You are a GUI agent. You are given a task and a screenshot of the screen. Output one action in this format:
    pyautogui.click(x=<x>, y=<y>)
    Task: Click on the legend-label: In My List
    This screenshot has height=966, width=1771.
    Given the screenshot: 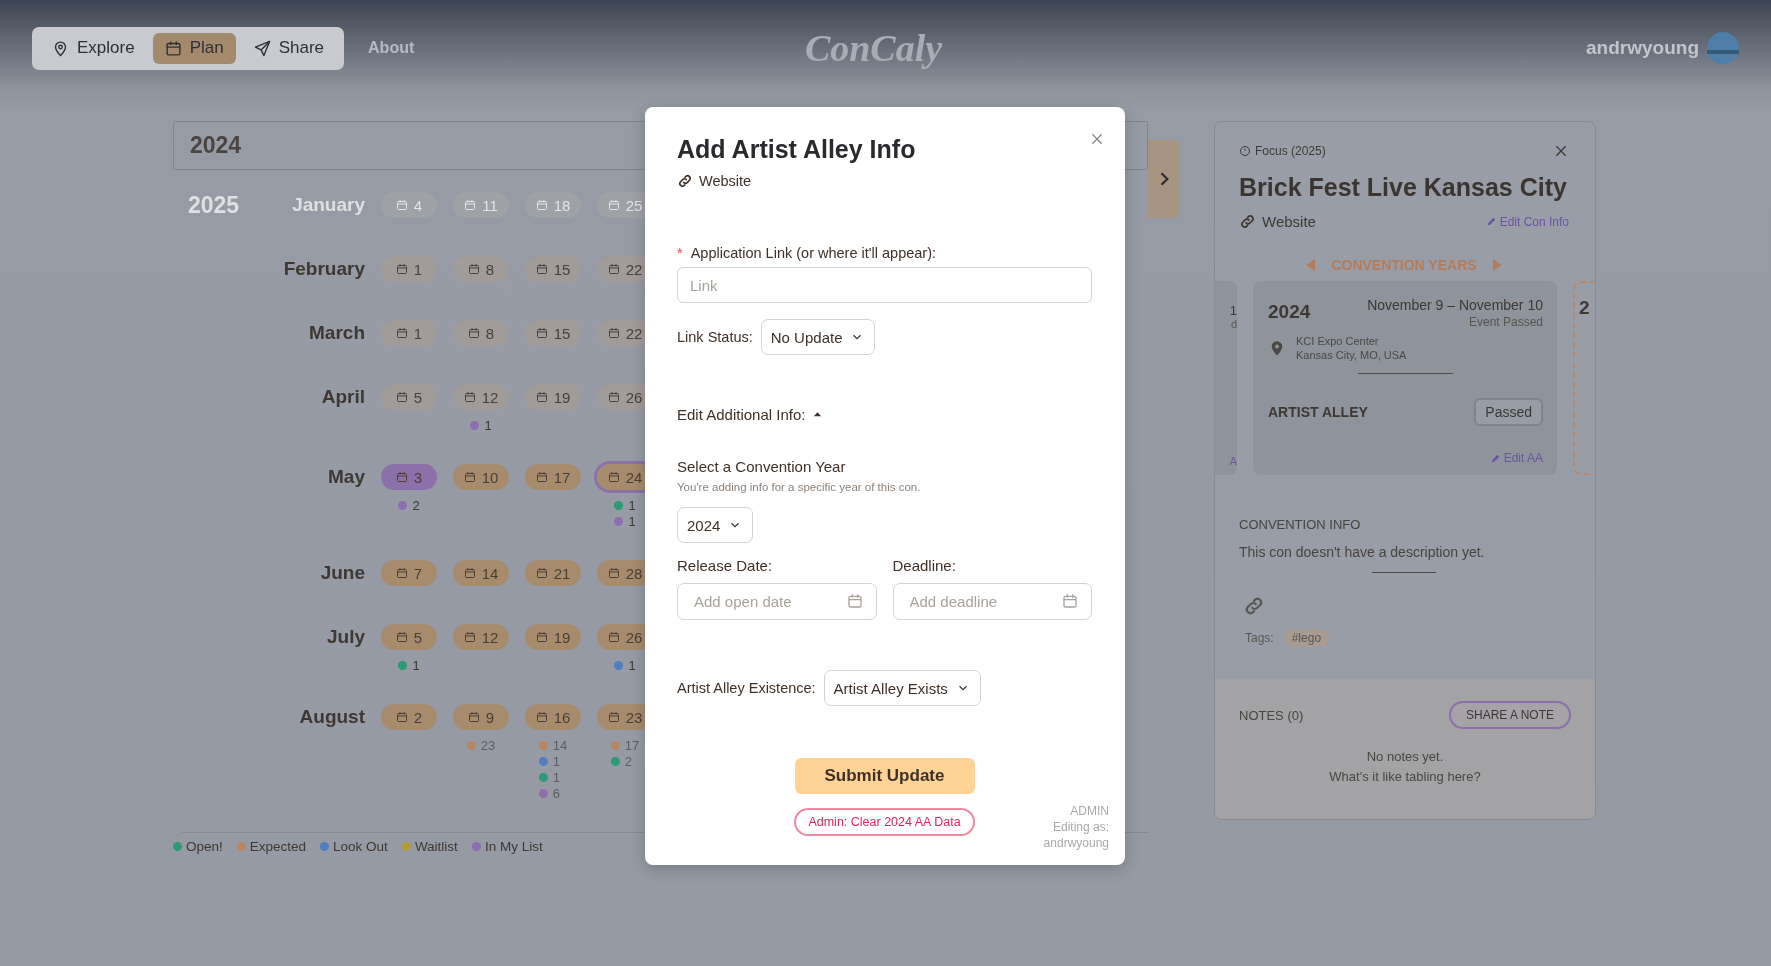 What is the action you would take?
    pyautogui.click(x=513, y=846)
    